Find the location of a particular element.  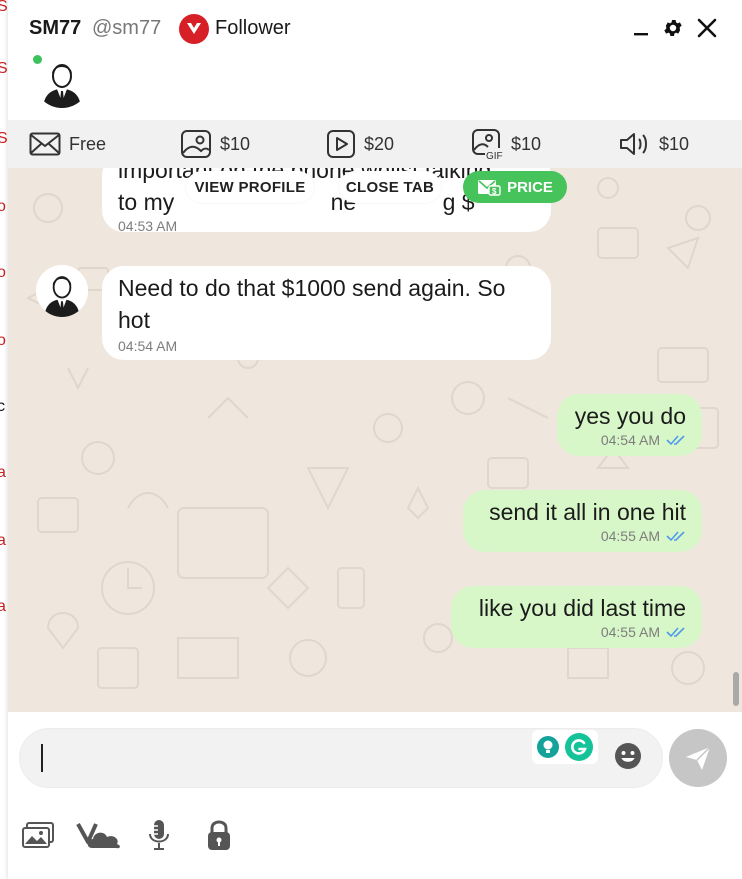

close-icon is located at coordinates (707, 28).